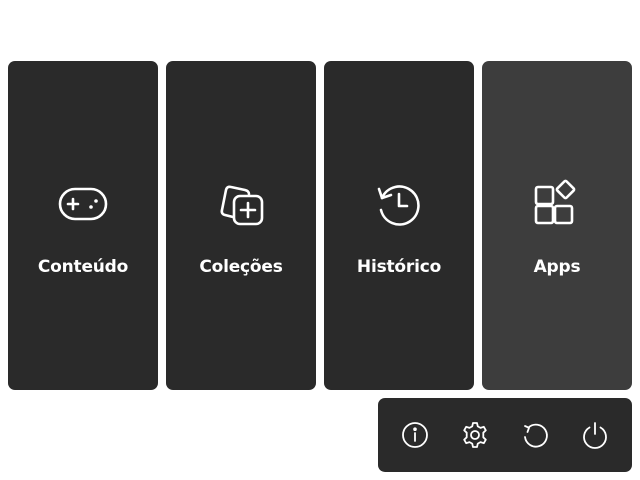 The image size is (640, 480). Describe the element at coordinates (399, 267) in the screenshot. I see `tile-label: Histórico` at that location.